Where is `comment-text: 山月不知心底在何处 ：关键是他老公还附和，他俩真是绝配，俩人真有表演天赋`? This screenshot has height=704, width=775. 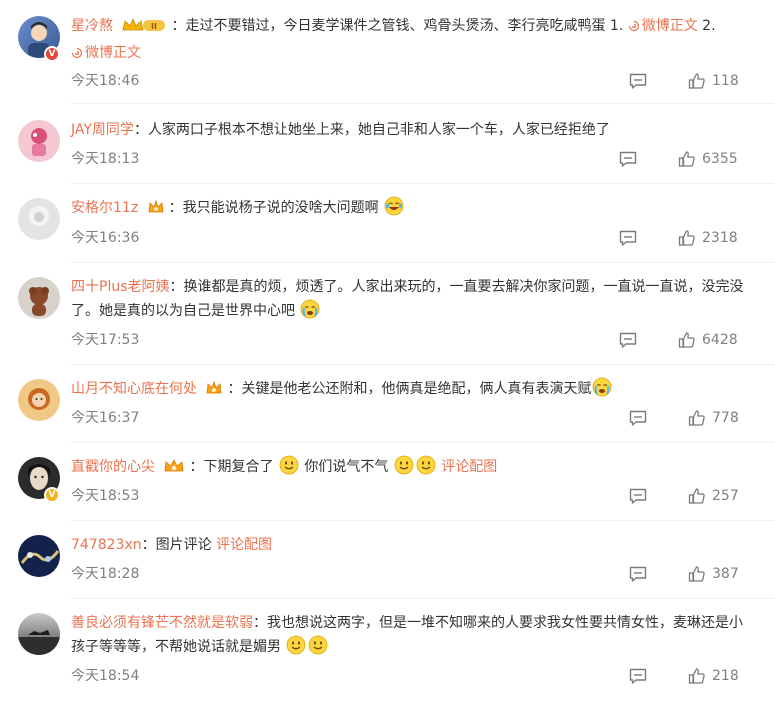 comment-text: 山月不知心底在何处 ：关键是他老公还附和，他俩真是绝配，俩人真有表演天赋 is located at coordinates (409, 390).